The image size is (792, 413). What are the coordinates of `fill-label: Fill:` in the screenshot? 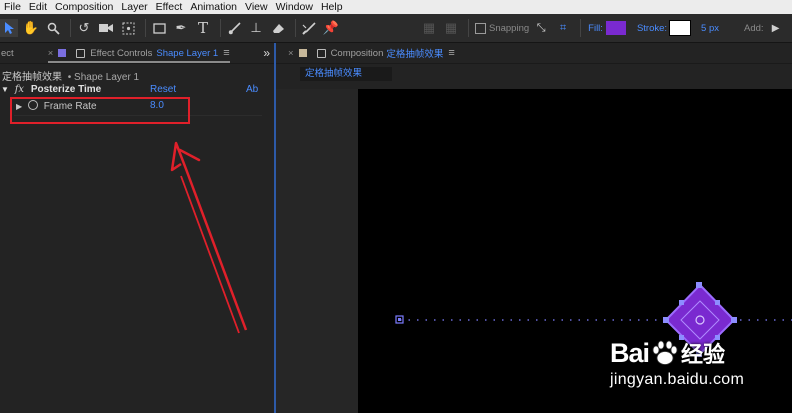 It's located at (595, 28).